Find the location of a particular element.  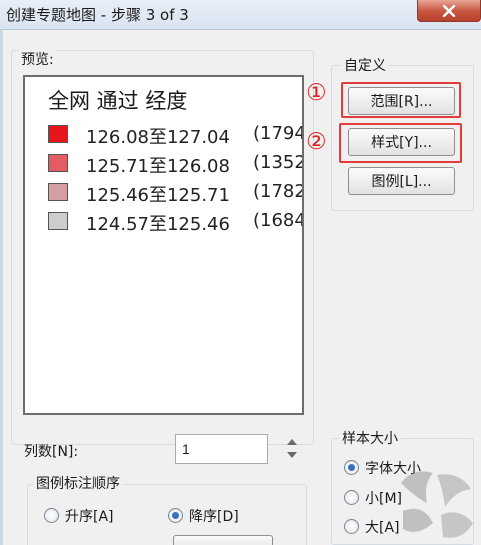

columns-label: 列数[N]: is located at coordinates (51, 452).